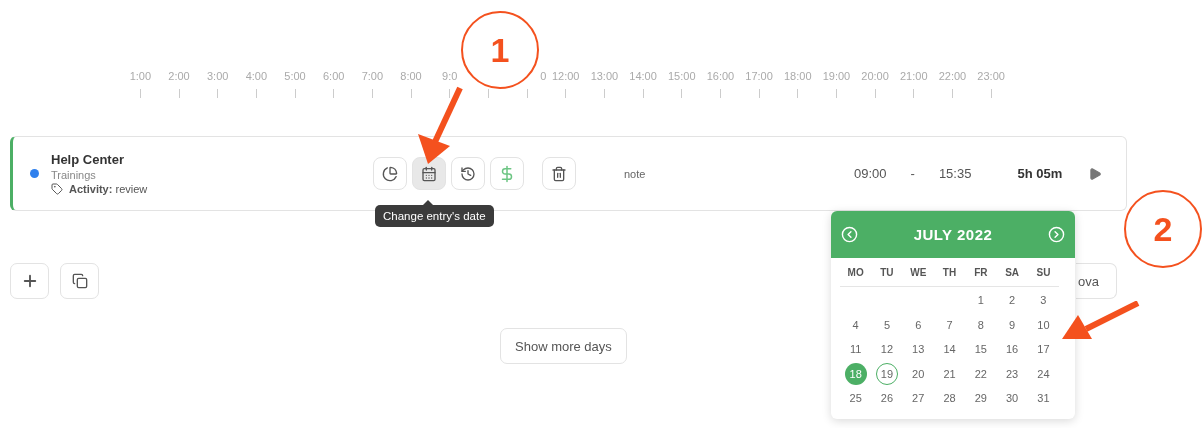 This screenshot has height=428, width=1204. What do you see at coordinates (643, 77) in the screenshot?
I see `hour-label: 14:00` at bounding box center [643, 77].